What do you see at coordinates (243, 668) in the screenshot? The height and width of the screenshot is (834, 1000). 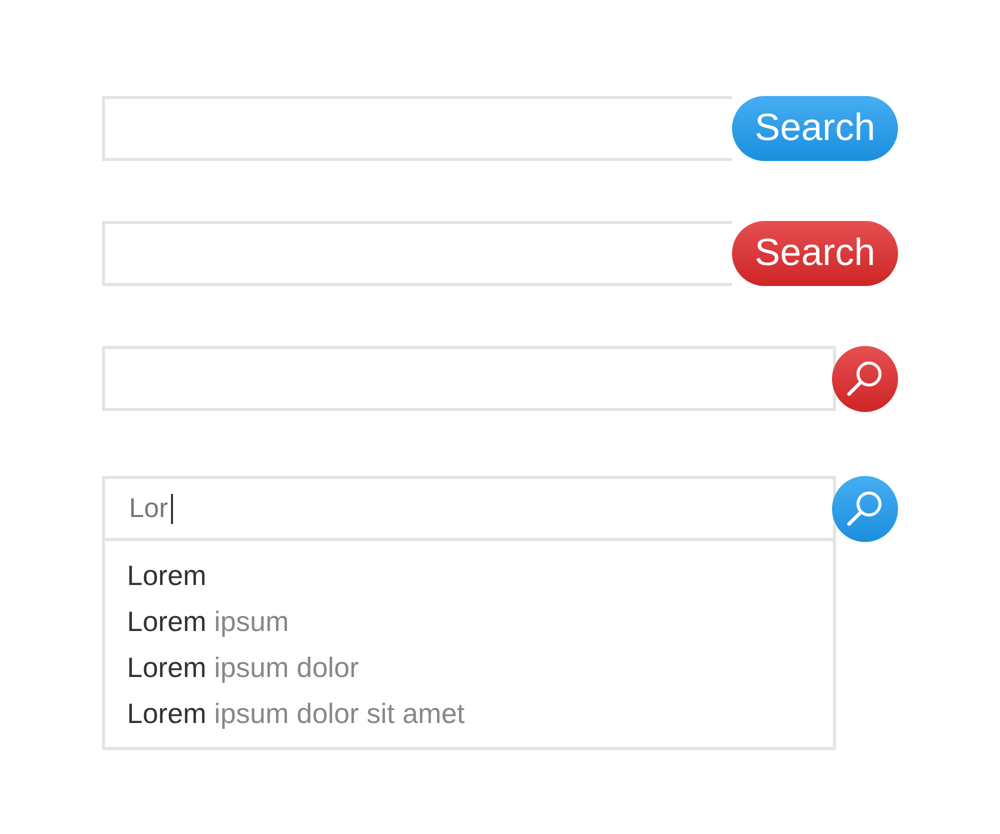 I see `suggestion-item: Lorem ipsum dolor` at bounding box center [243, 668].